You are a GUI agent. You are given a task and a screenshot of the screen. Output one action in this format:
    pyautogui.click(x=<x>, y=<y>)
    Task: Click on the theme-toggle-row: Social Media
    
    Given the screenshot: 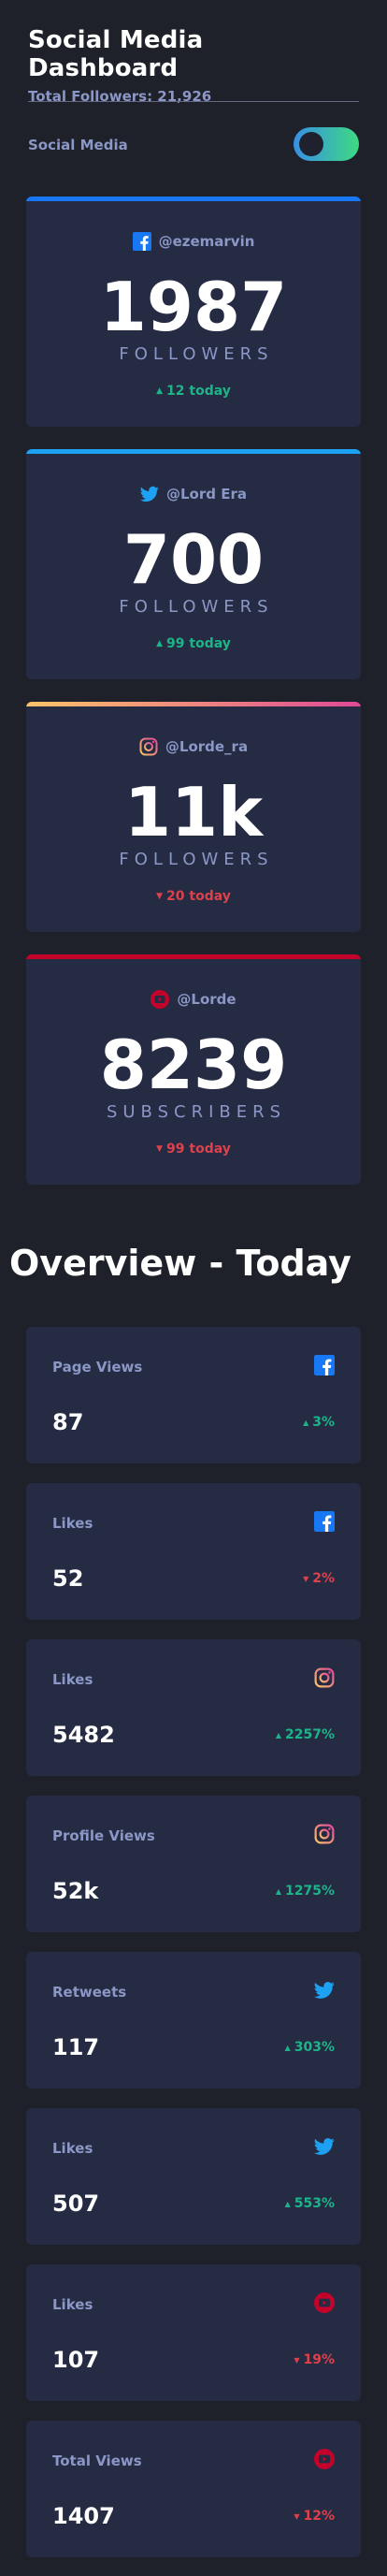 What is the action you would take?
    pyautogui.click(x=193, y=146)
    